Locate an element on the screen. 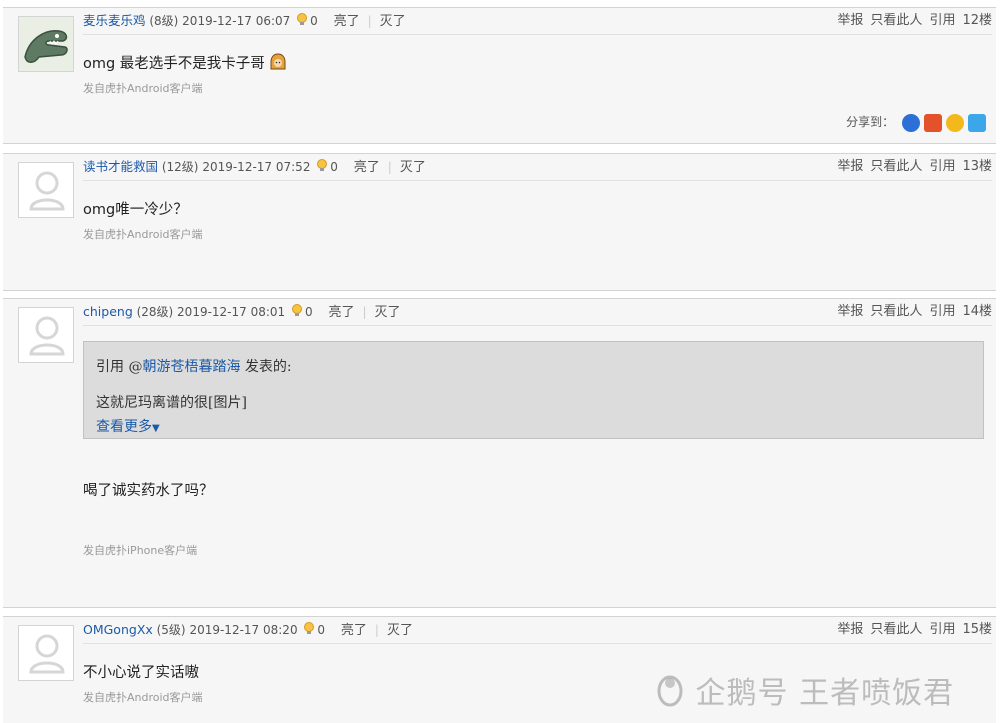  emoji-icon is located at coordinates (278, 64).